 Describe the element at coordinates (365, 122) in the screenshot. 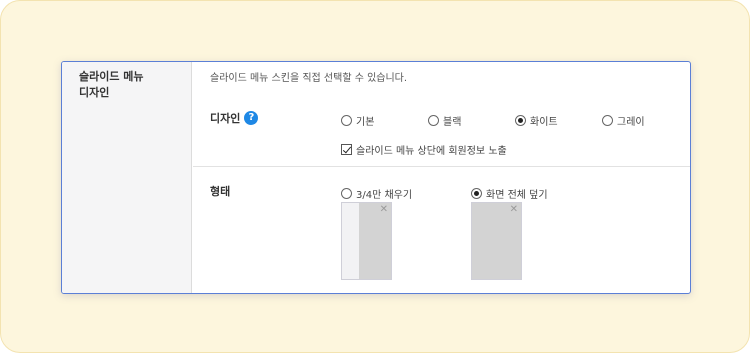

I see `design-option-label: 기본` at that location.